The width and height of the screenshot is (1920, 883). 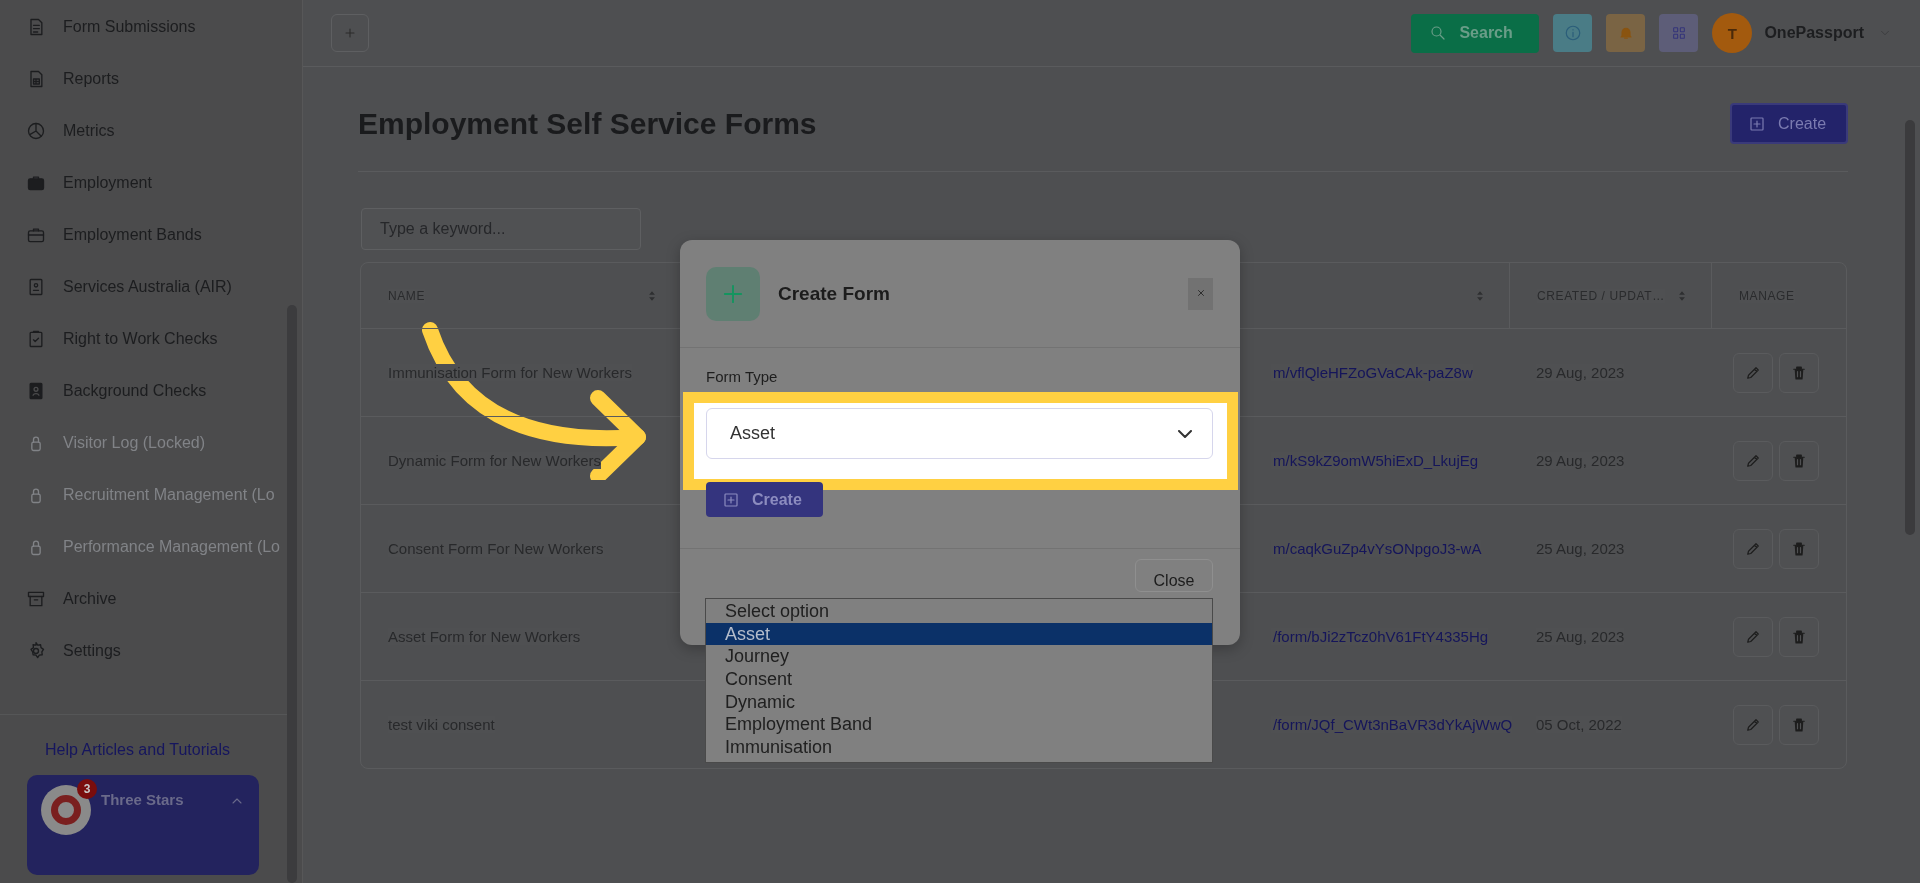 I want to click on dropdown-option: Employment Band, so click(x=959, y=725).